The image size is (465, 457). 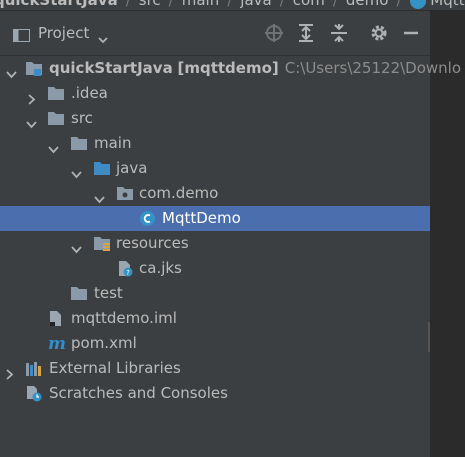 What do you see at coordinates (138, 393) in the screenshot?
I see `tree-label-scratches: Scratches and Consoles` at bounding box center [138, 393].